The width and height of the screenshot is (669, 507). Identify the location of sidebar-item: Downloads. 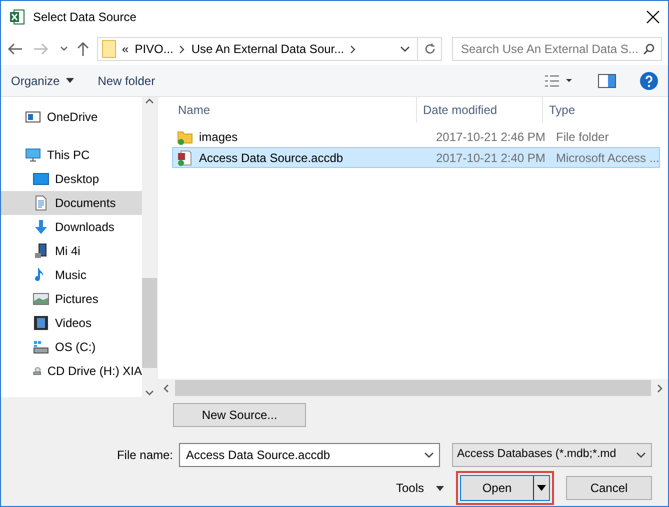
(71, 227).